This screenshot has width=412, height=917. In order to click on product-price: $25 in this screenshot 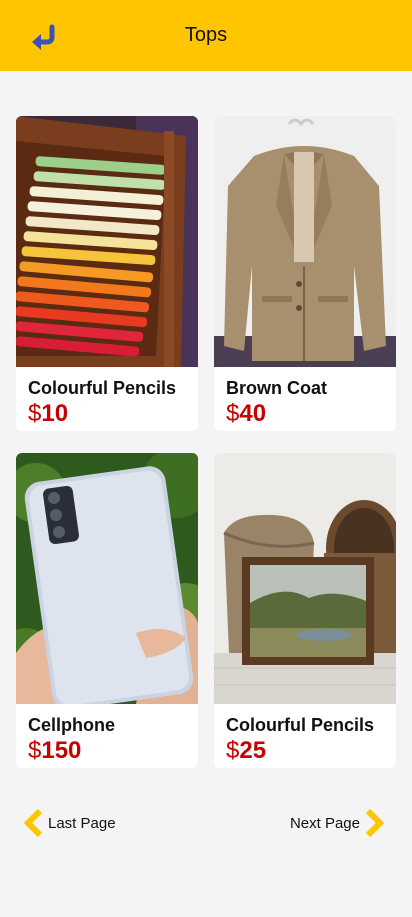, I will do `click(246, 751)`.